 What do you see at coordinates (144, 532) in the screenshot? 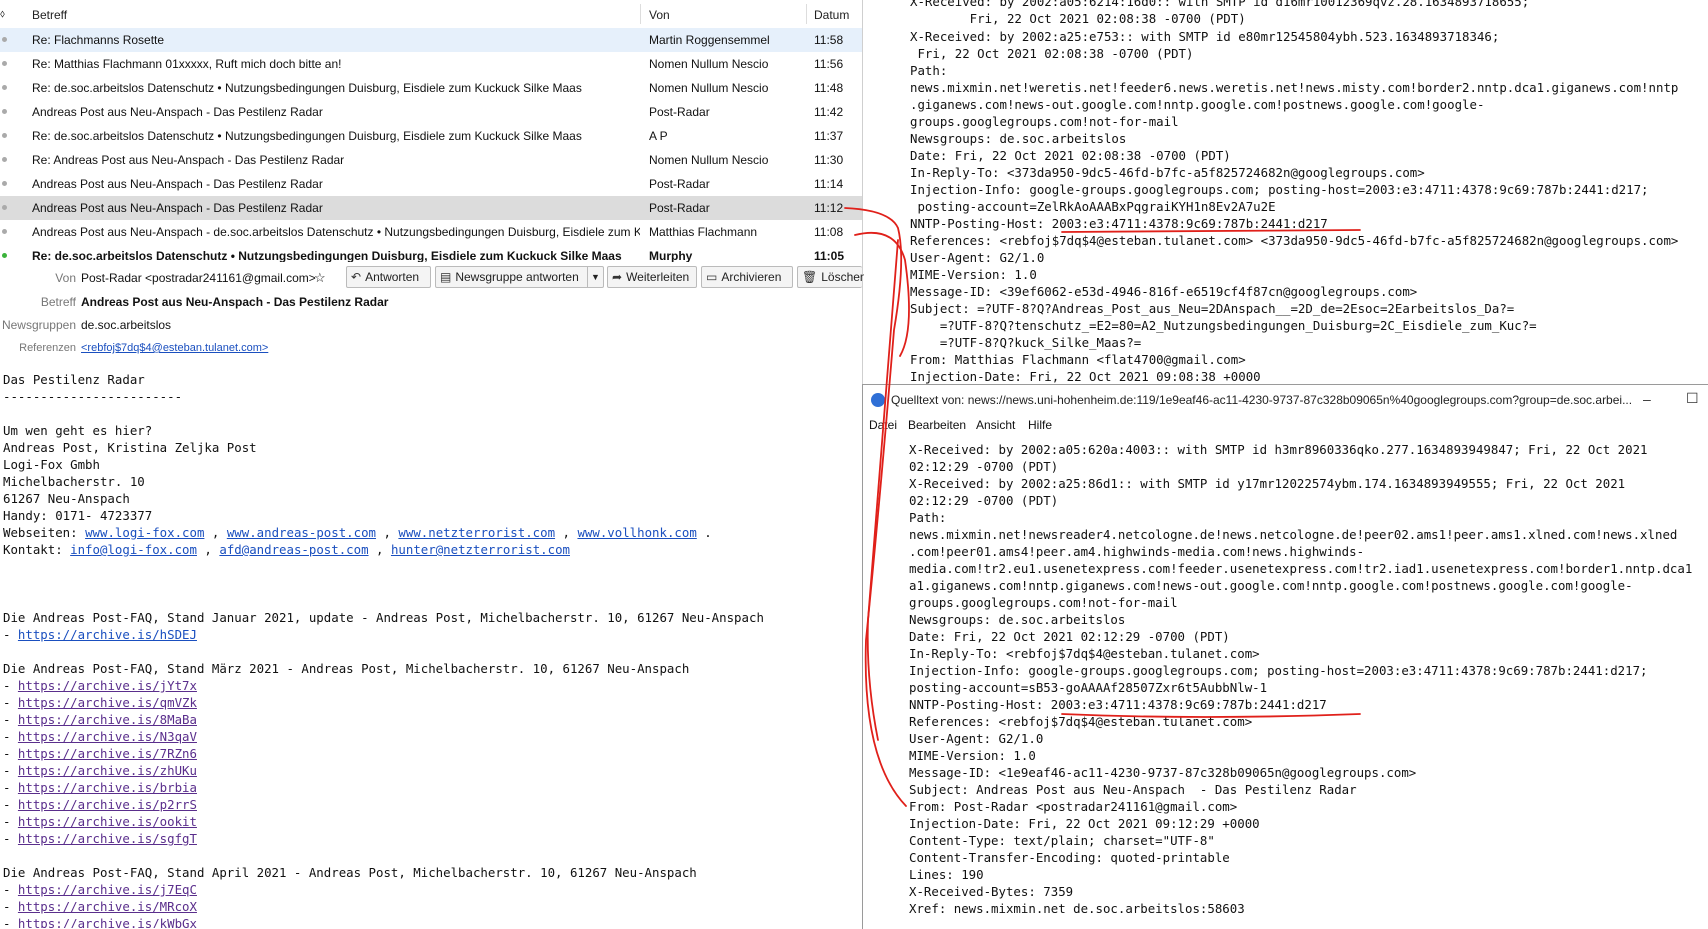
I see `website-link: www.logi-fox.com` at bounding box center [144, 532].